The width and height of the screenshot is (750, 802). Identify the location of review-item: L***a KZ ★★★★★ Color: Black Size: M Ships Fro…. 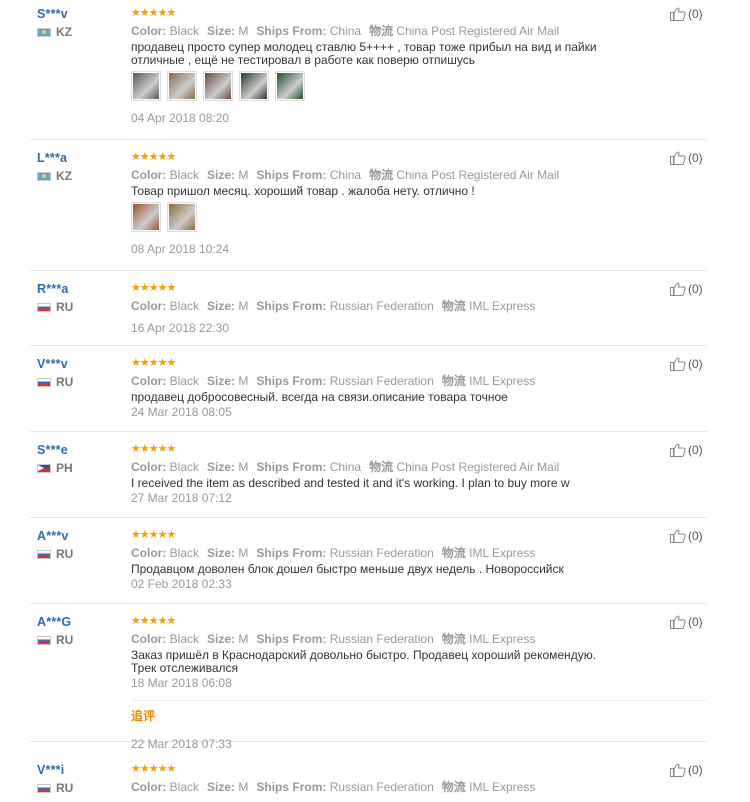
(368, 210).